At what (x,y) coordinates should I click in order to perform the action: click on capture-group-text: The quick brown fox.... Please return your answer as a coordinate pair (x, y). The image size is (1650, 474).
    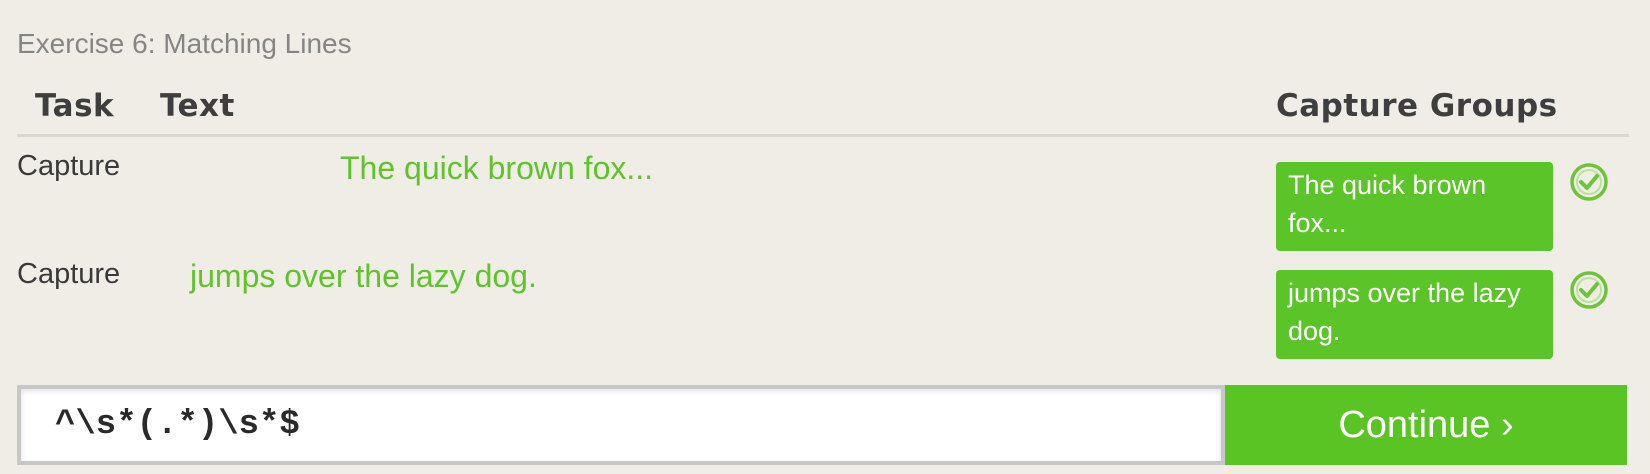
    Looking at the image, I should click on (1387, 204).